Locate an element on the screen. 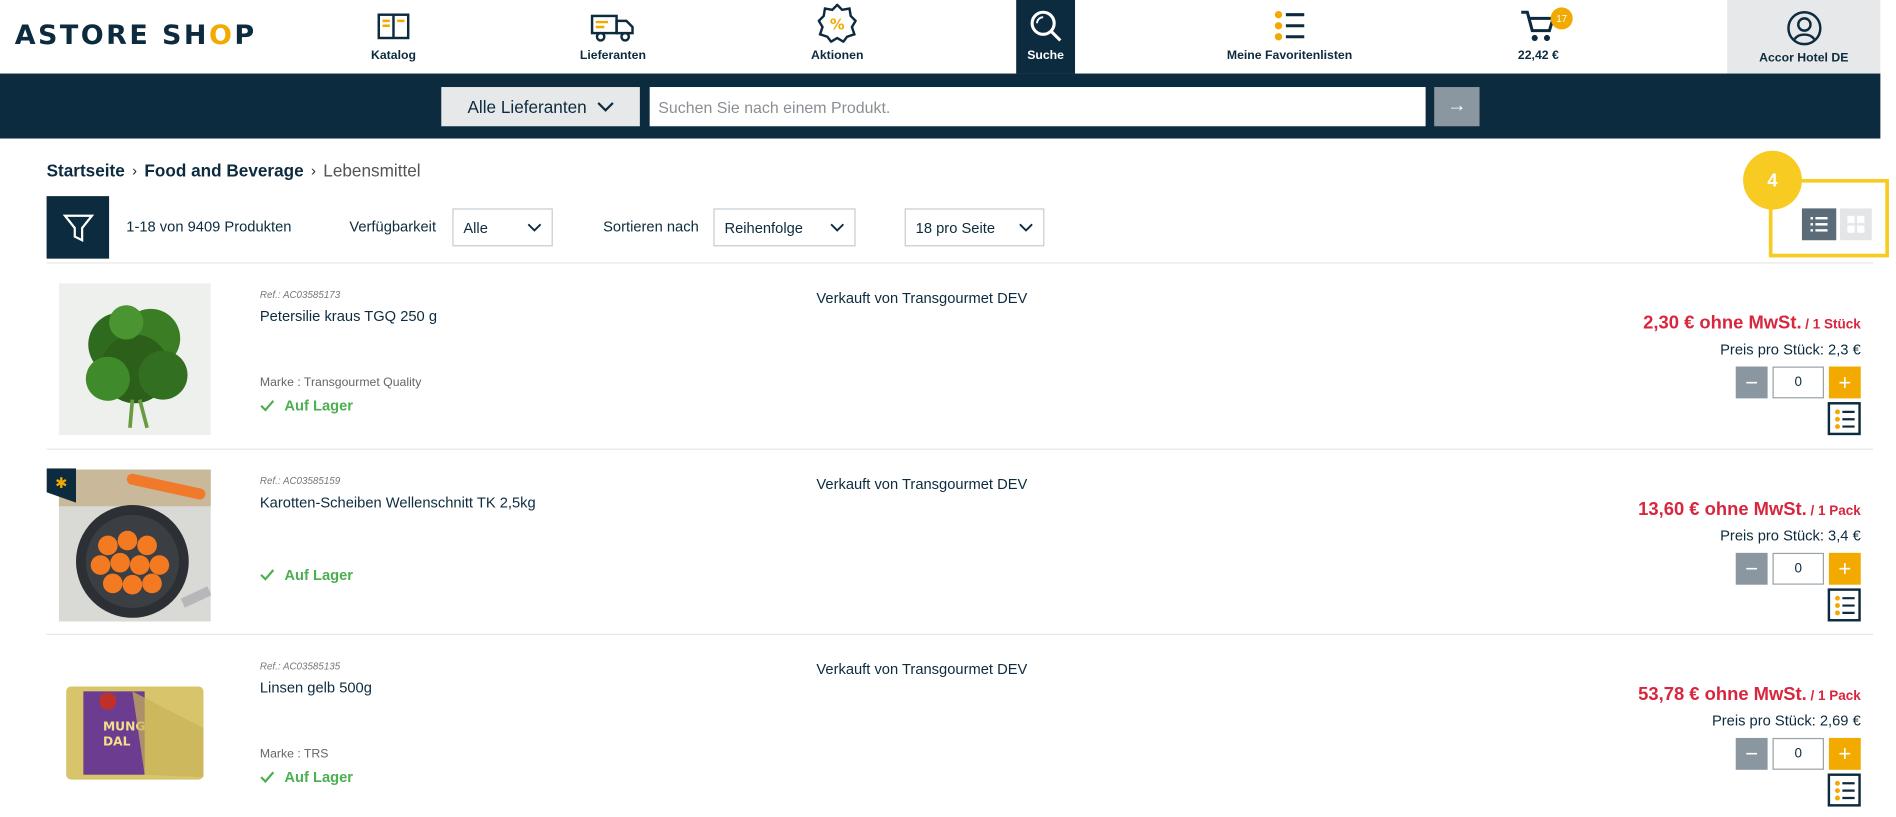 This screenshot has height=817, width=1896. nav-aktionen: % Aktionen is located at coordinates (837, 37).